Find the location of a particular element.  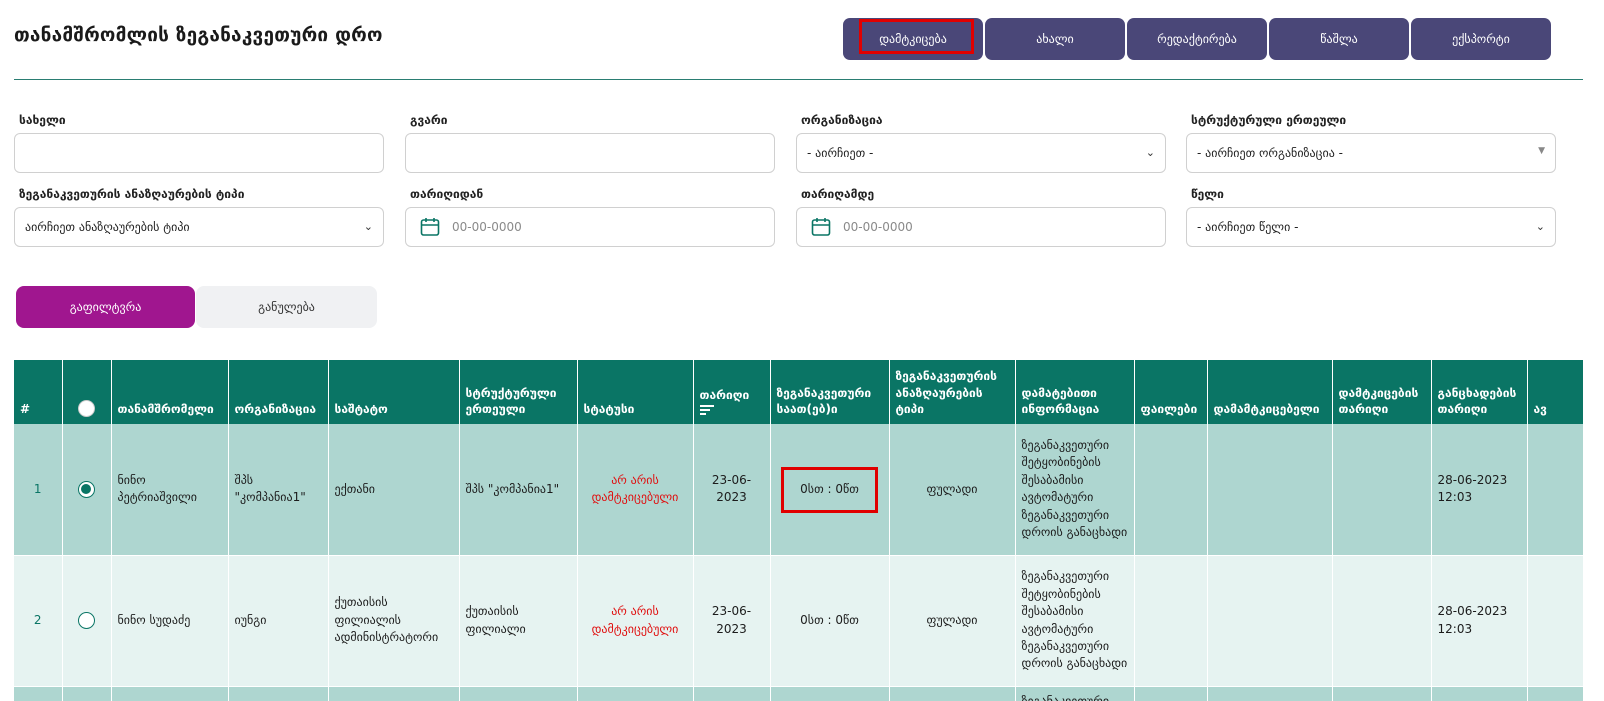

col-header-approver: დამამტკიცებელი is located at coordinates (1270, 392).